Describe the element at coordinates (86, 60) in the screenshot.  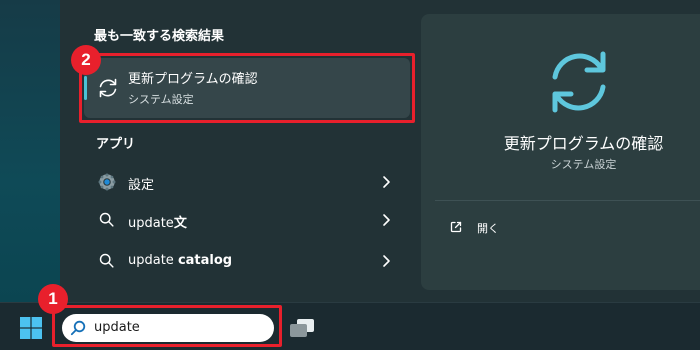
I see `annotation-badge-2: 2` at that location.